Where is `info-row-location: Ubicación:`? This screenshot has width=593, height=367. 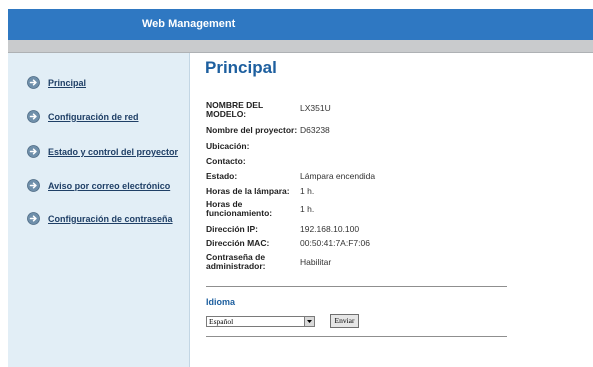
info-row-location: Ubicación: is located at coordinates (253, 146).